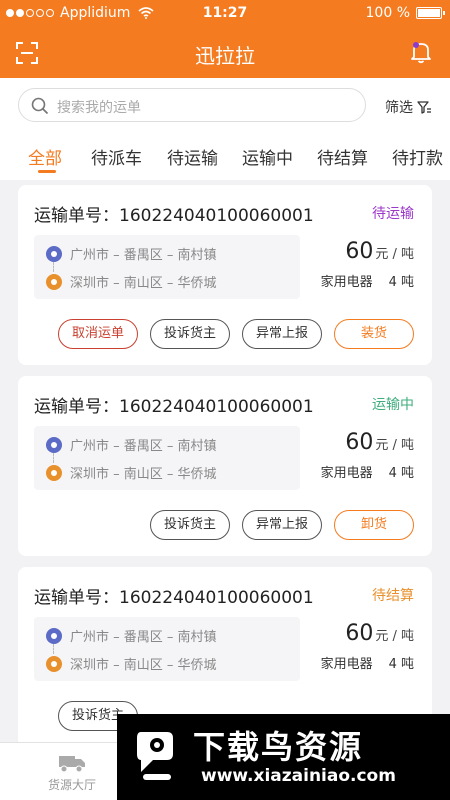 The image size is (450, 800). I want to click on tab-in-transit: 运输中, so click(267, 156).